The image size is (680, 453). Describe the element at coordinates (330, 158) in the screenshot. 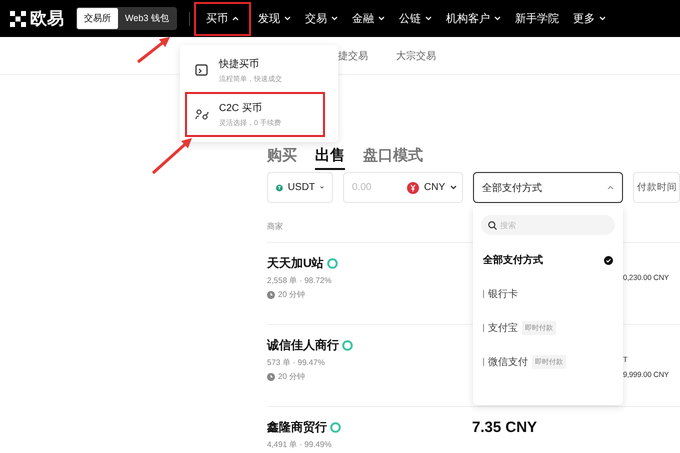

I see `trade-tab: 出售` at that location.